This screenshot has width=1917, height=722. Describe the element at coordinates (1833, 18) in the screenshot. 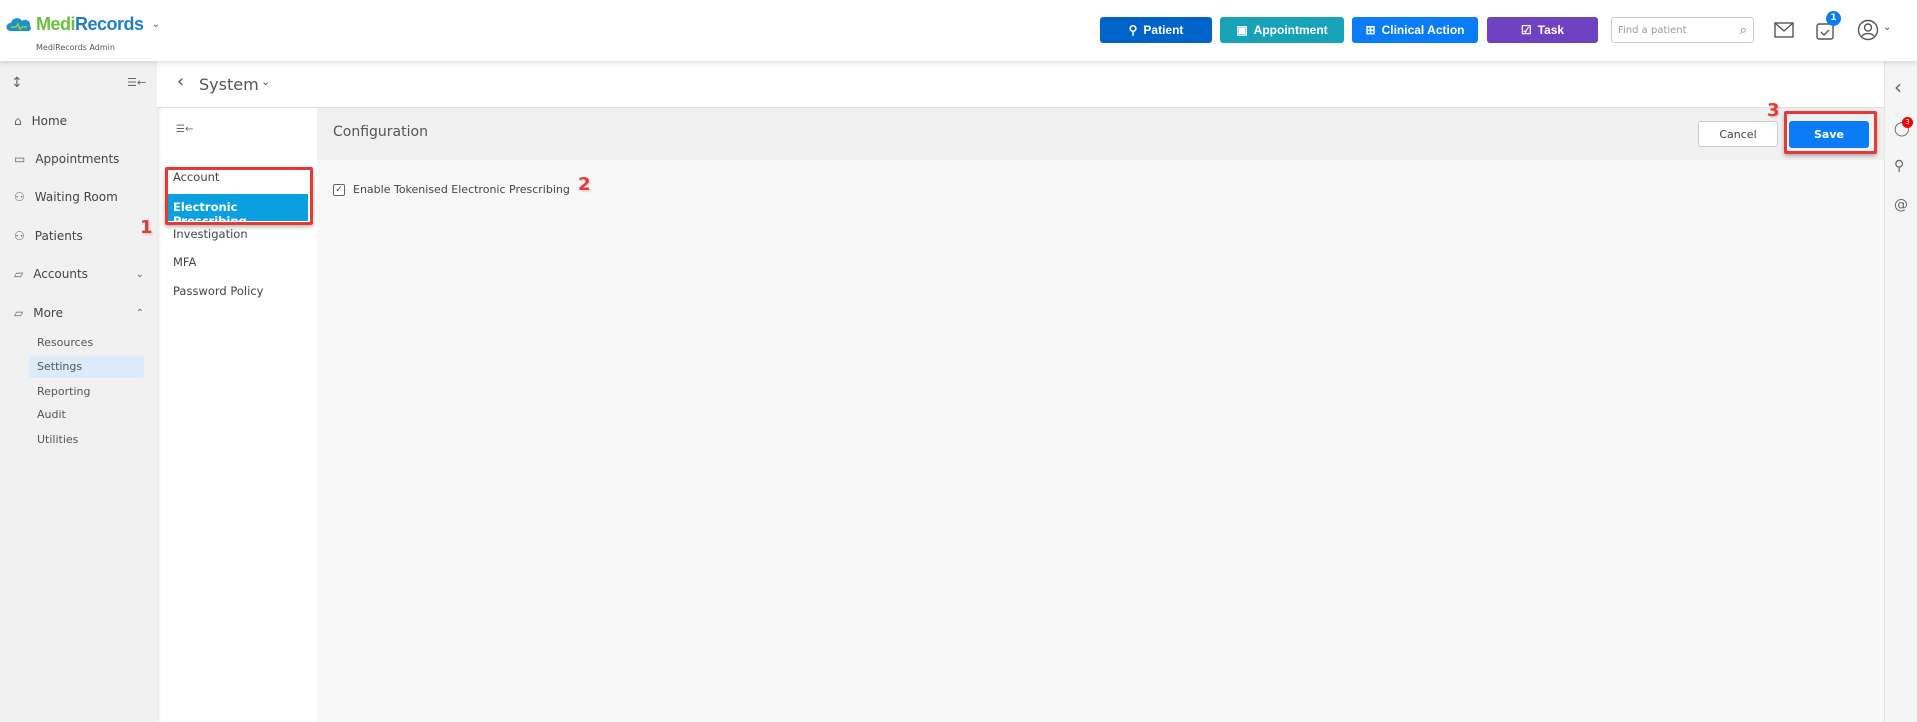

I see `tasks-badge: 1` at that location.